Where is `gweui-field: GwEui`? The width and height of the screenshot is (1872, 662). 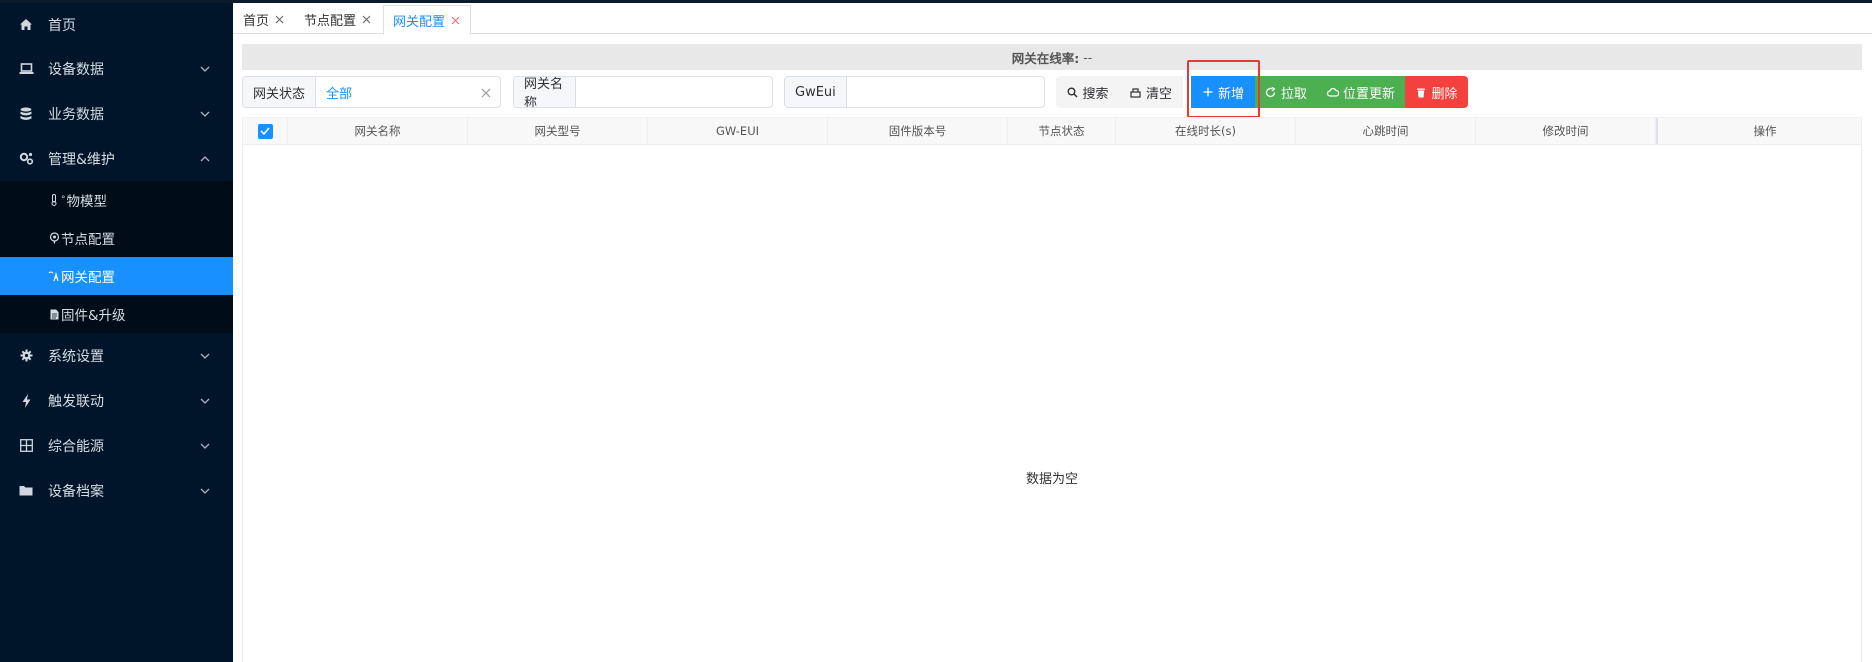 gweui-field: GwEui is located at coordinates (914, 92).